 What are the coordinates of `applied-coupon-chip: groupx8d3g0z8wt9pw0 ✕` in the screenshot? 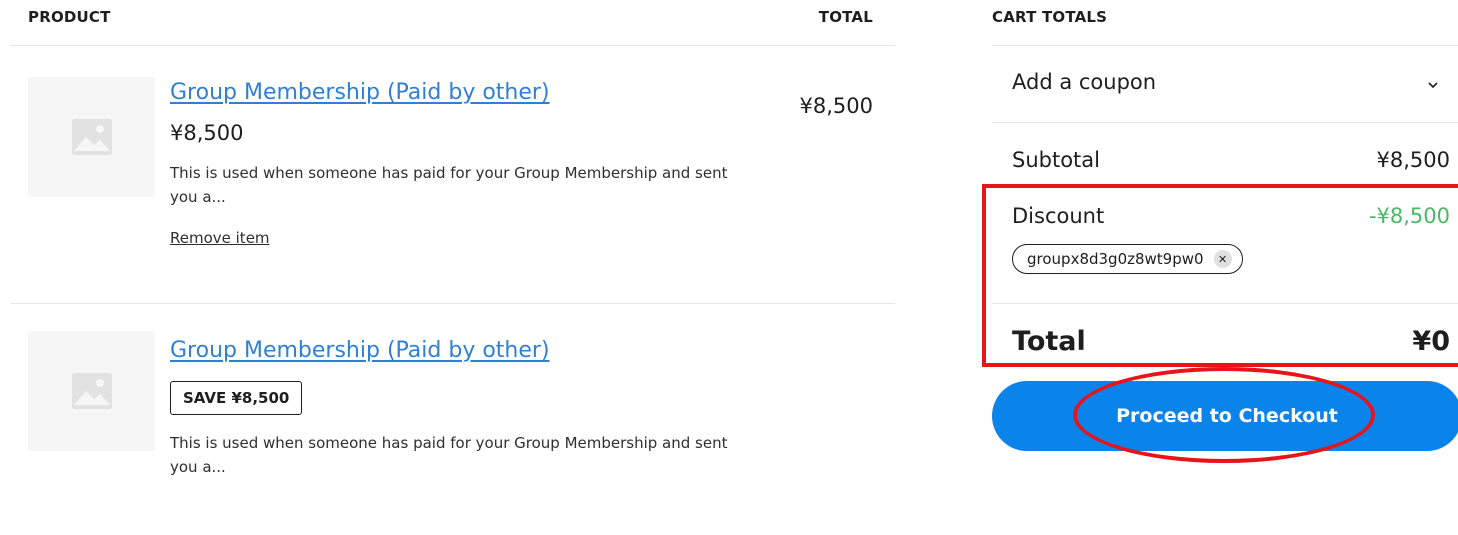 It's located at (1127, 259).